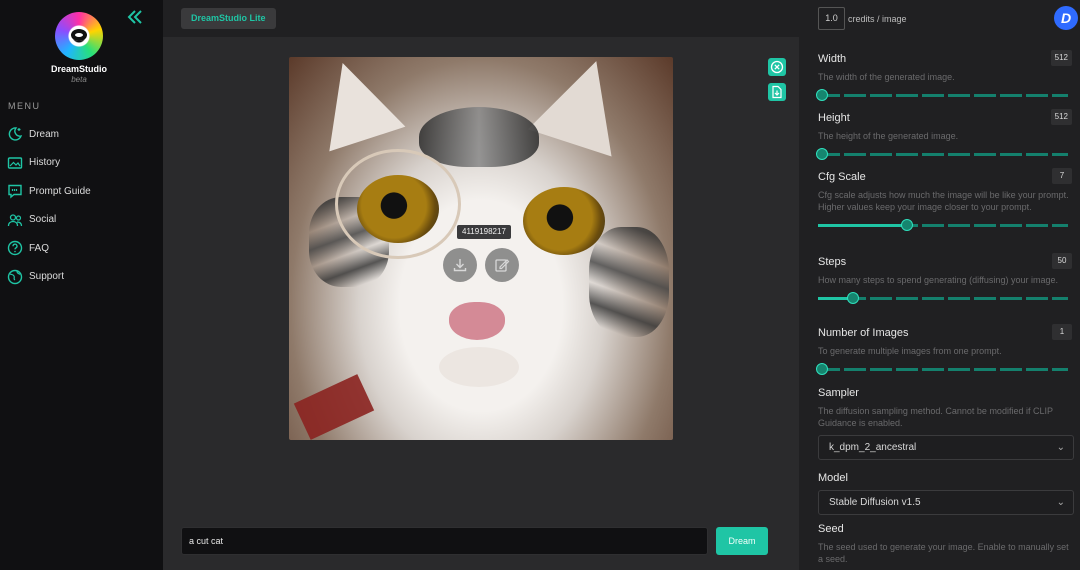  I want to click on setting-title: Sampler, so click(838, 393).